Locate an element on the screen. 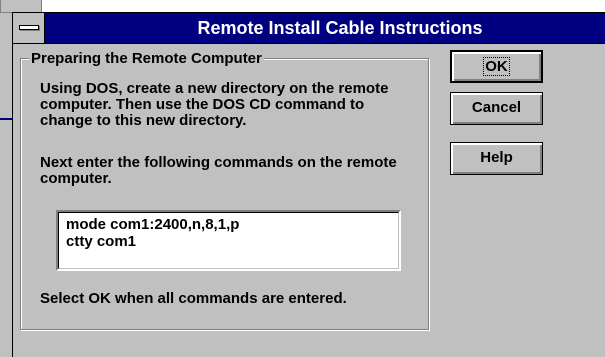  system-menu-button is located at coordinates (29, 28).